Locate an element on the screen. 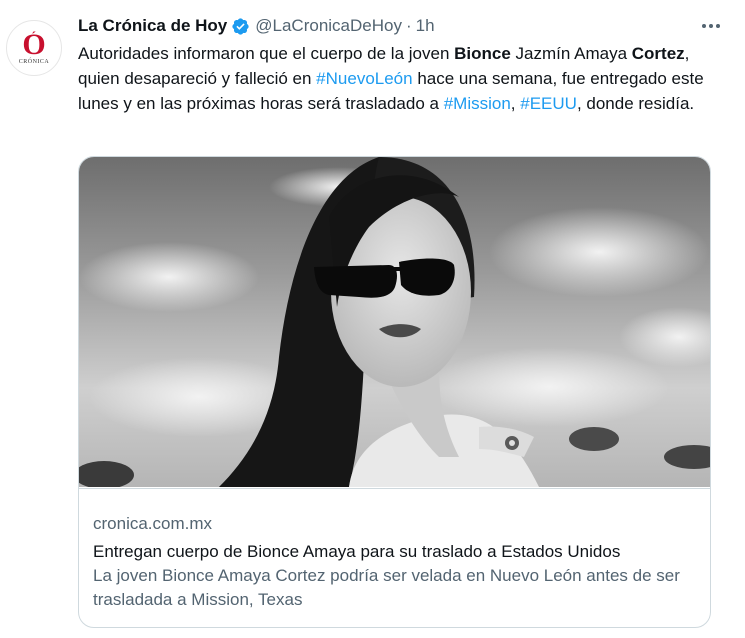  hashtag-link: #Mission is located at coordinates (477, 103).